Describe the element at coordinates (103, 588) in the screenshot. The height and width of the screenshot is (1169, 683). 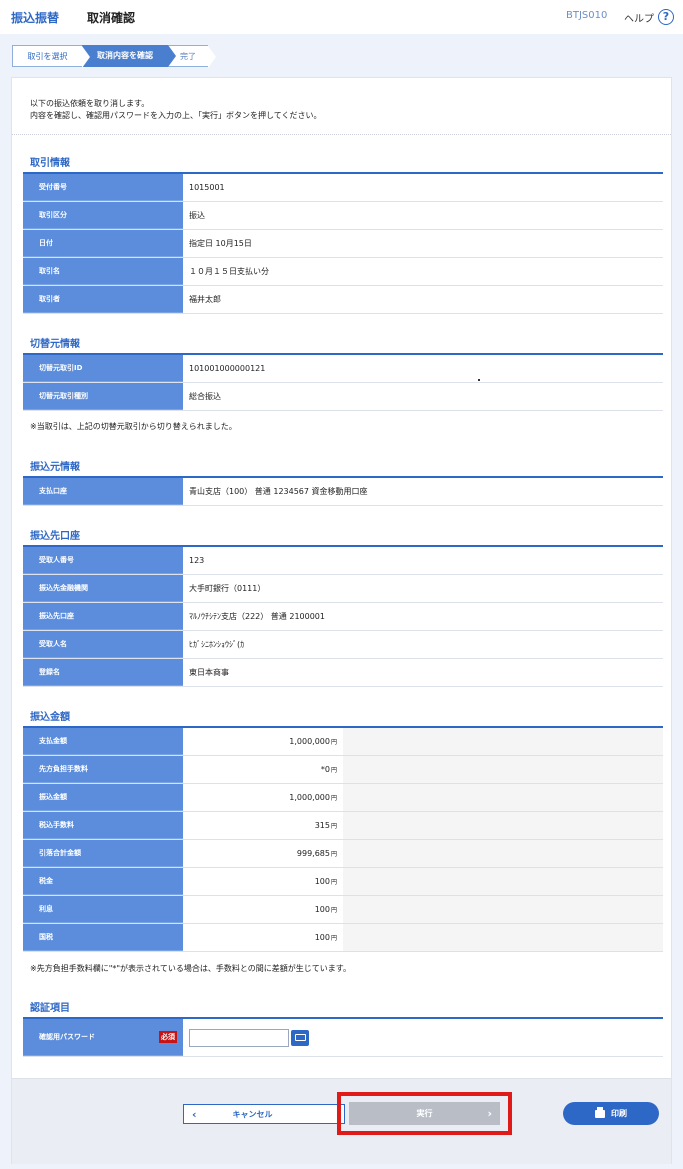
I see `row-label: 振込先金融機関` at that location.